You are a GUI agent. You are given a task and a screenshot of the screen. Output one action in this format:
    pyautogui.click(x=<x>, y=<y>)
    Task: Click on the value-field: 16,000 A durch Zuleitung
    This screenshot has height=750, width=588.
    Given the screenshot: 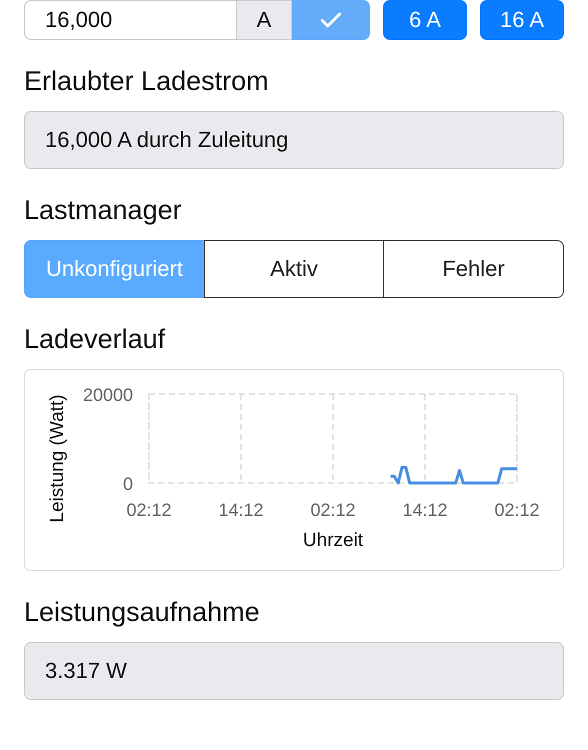 What is the action you would take?
    pyautogui.click(x=294, y=140)
    